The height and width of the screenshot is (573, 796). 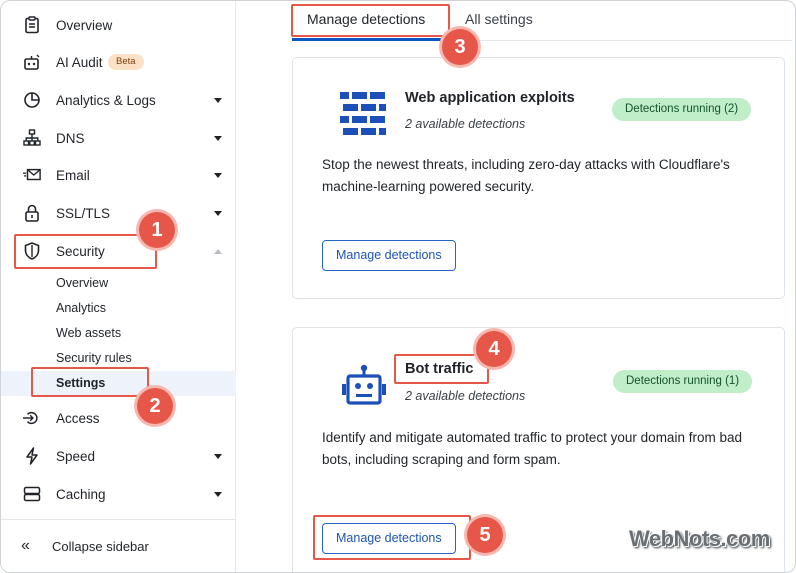 I want to click on sidebar-item-ai-audit: AI Audit Beta, so click(x=118, y=62).